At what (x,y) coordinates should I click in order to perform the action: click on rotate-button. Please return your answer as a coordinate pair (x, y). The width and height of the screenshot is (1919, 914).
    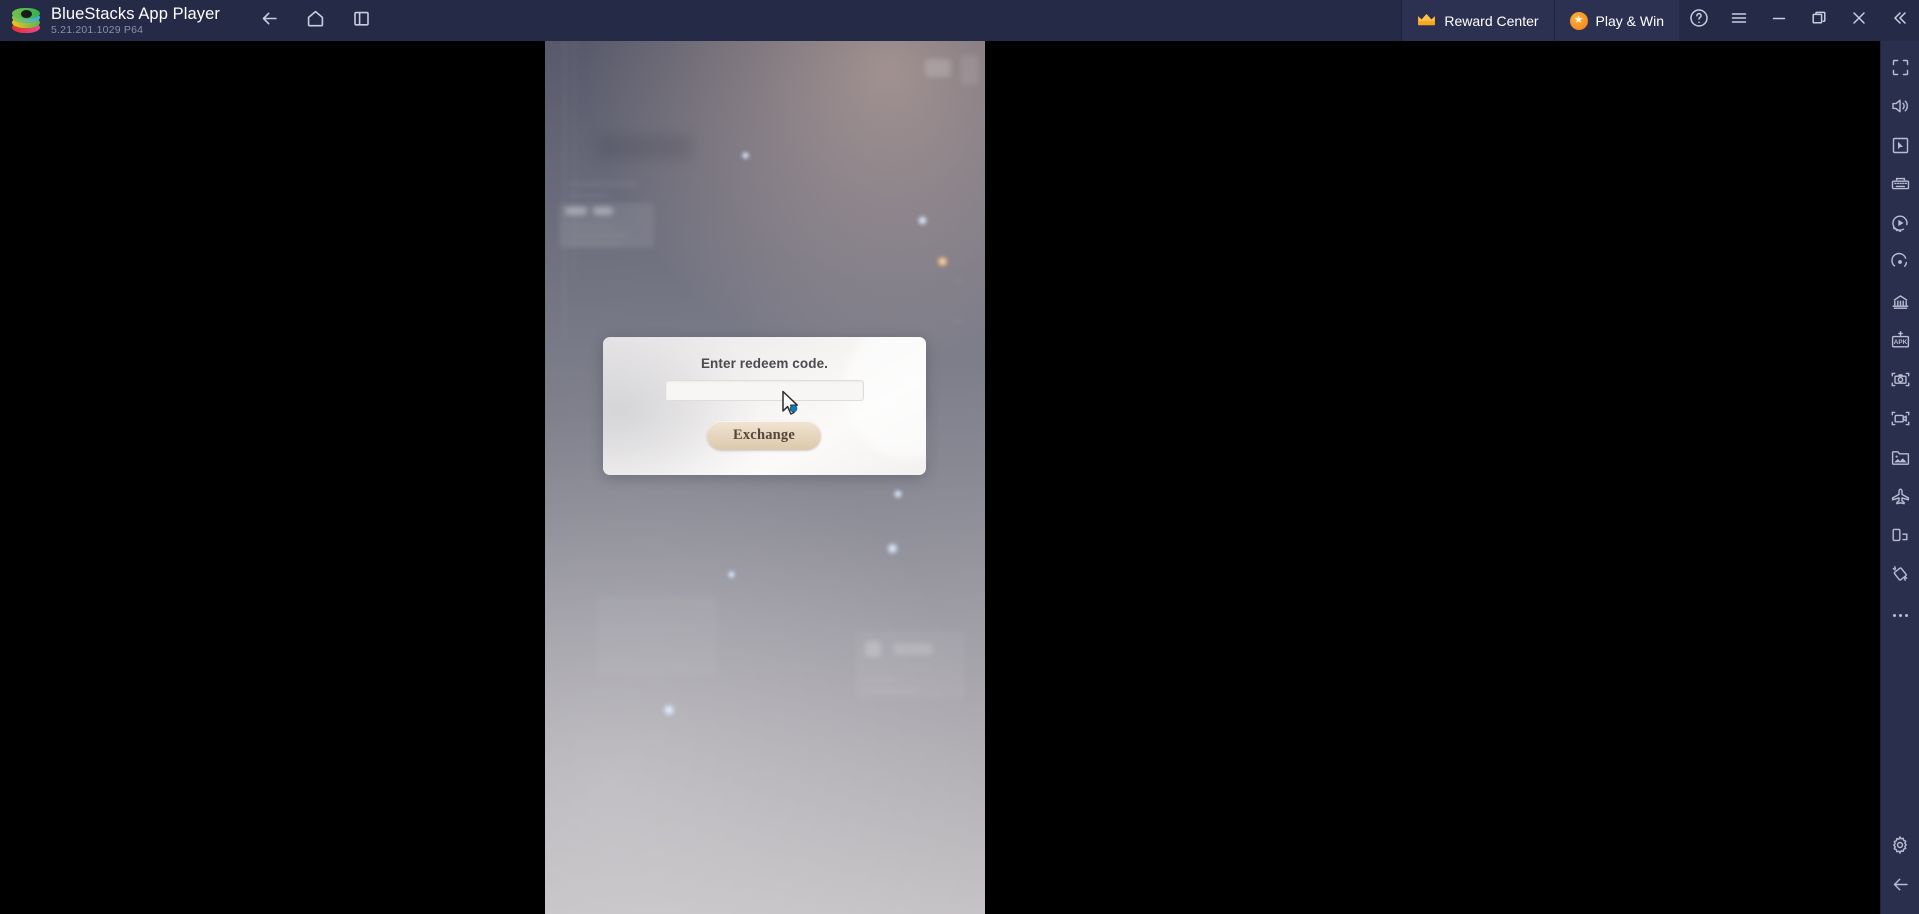
    Looking at the image, I should click on (1900, 264).